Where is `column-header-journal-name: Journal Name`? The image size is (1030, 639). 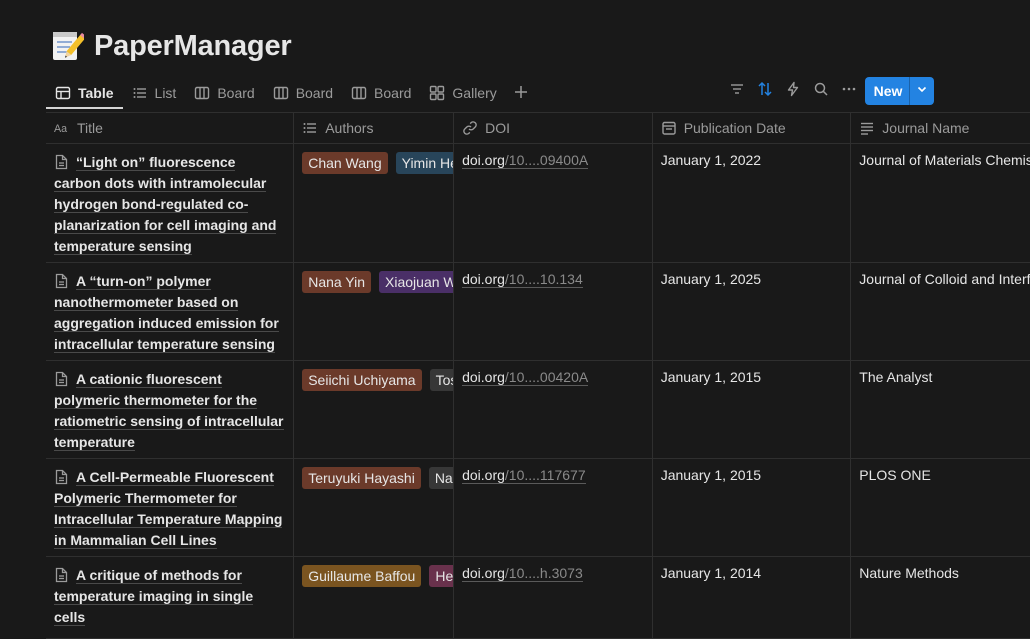 column-header-journal-name: Journal Name is located at coordinates (940, 128).